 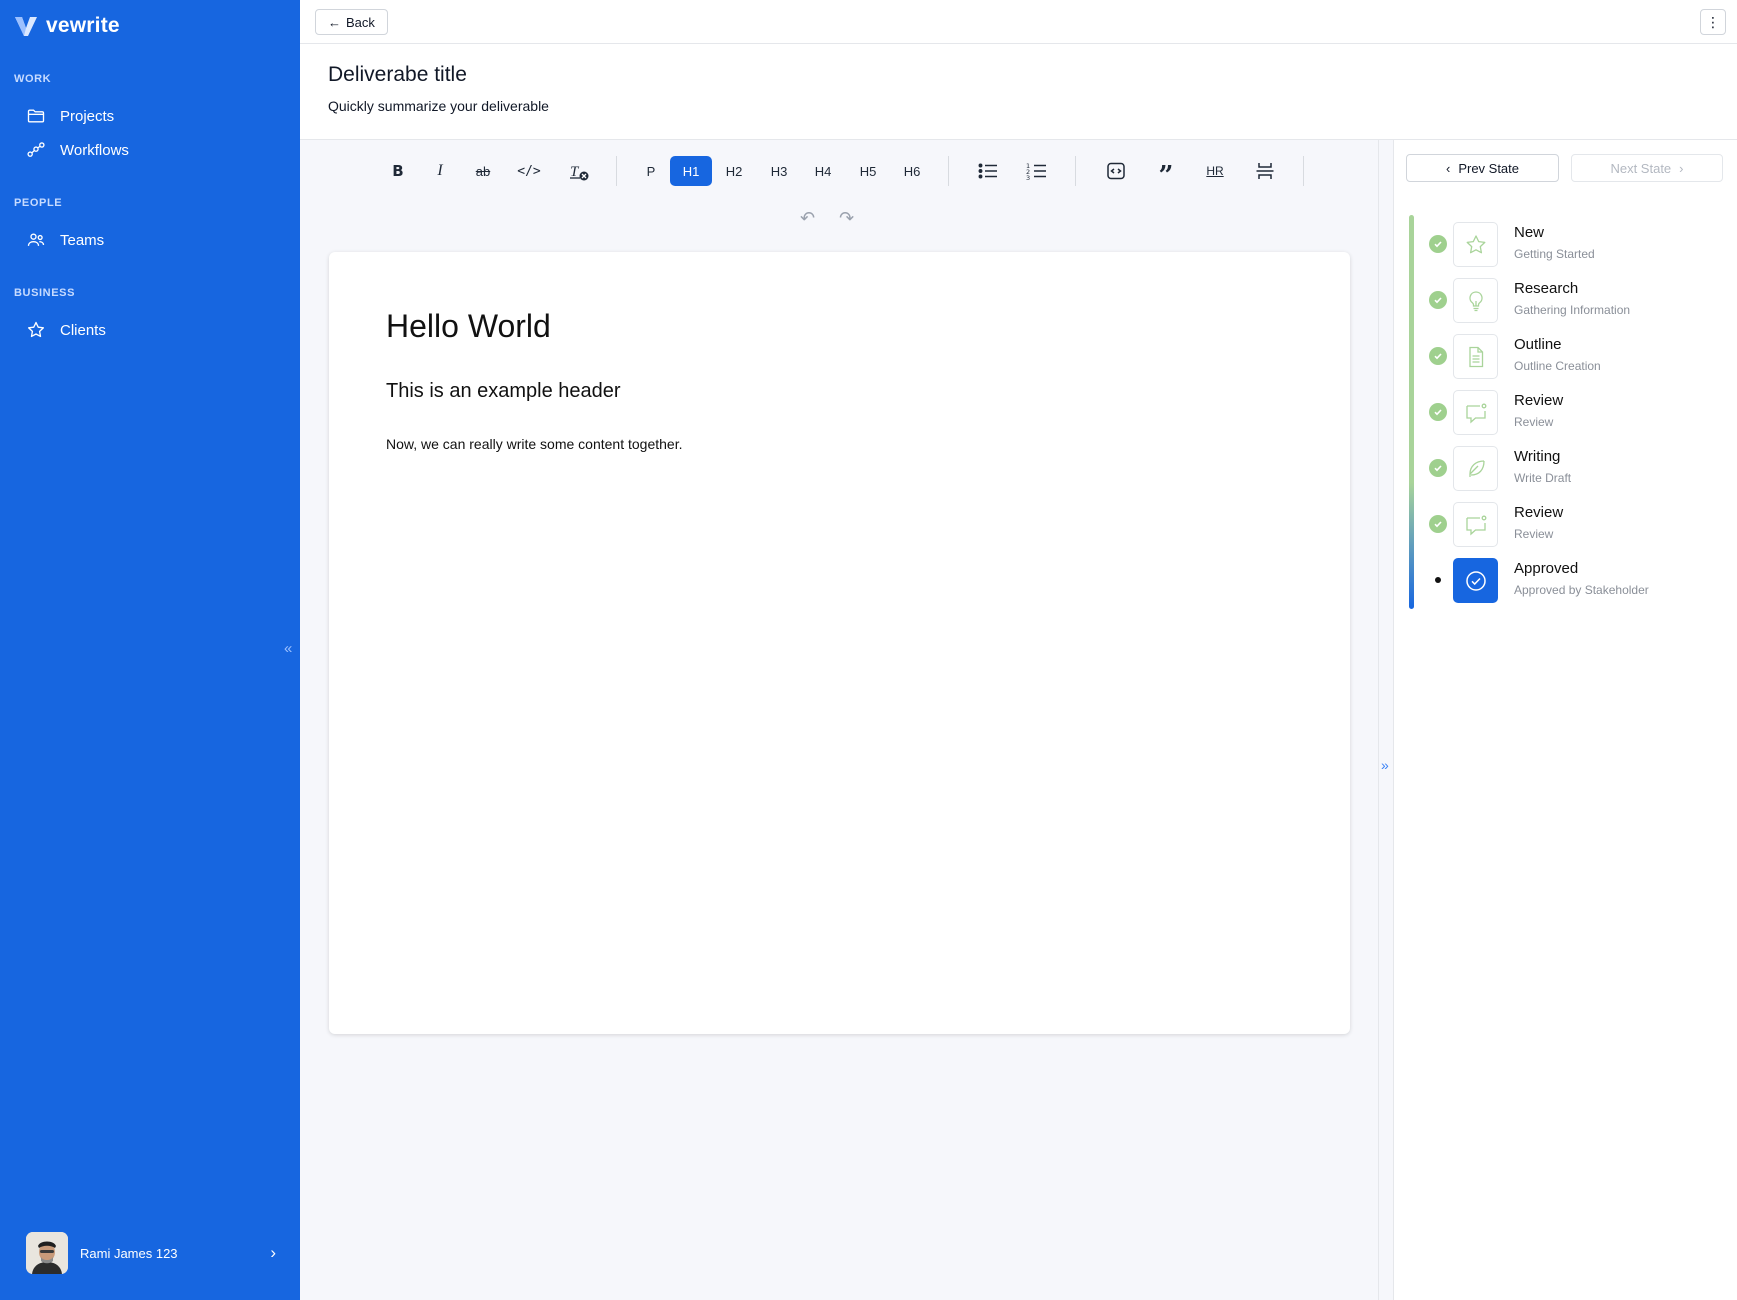 What do you see at coordinates (1438, 580) in the screenshot?
I see `current-step-dot` at bounding box center [1438, 580].